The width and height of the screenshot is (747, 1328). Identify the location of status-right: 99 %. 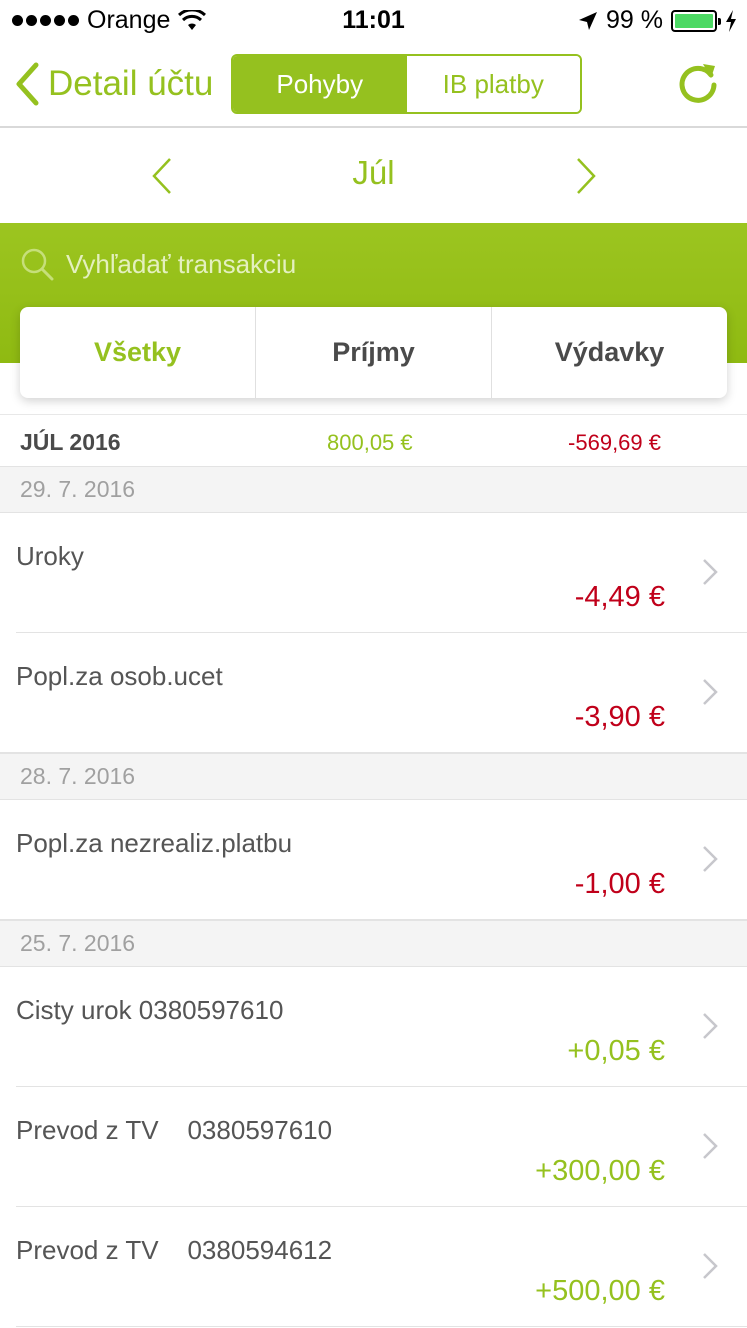
(657, 20).